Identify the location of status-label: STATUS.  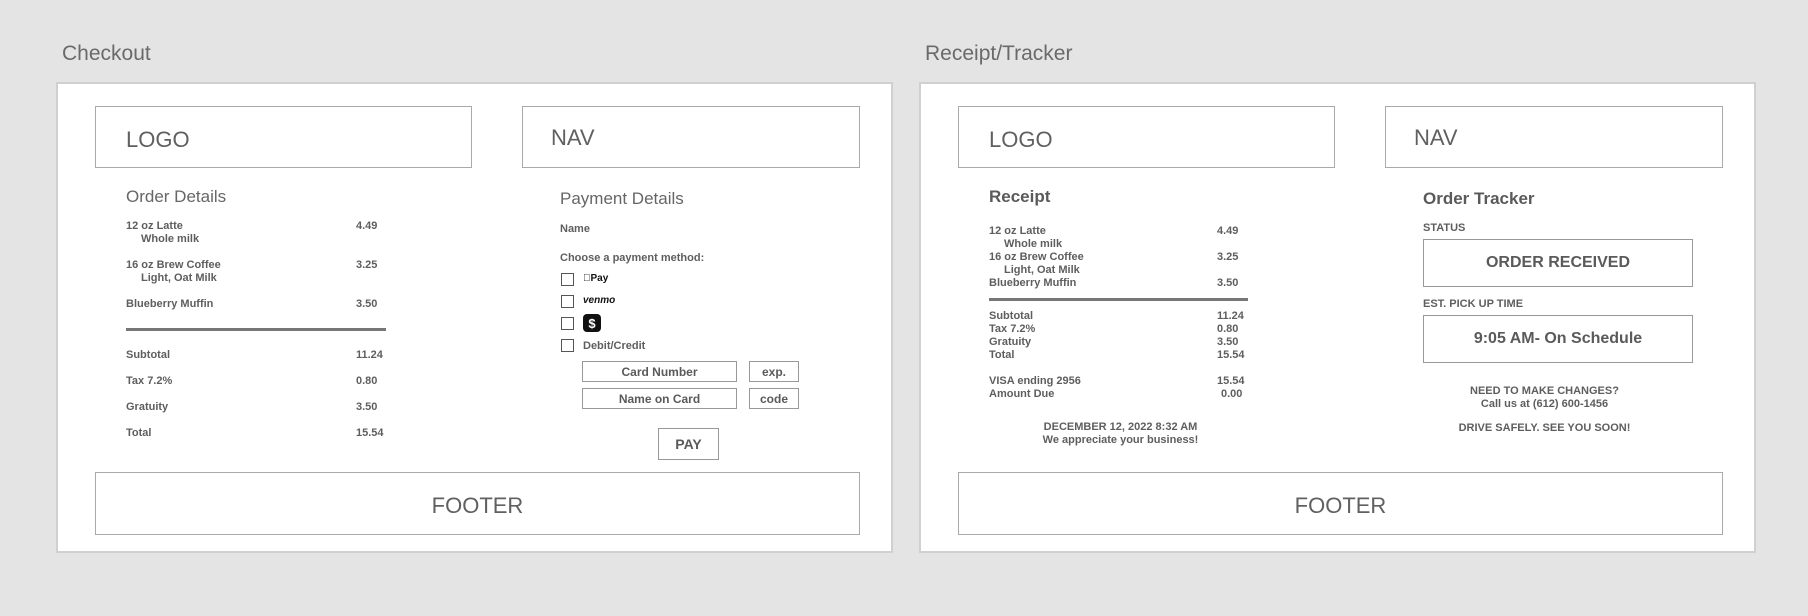
(1444, 228).